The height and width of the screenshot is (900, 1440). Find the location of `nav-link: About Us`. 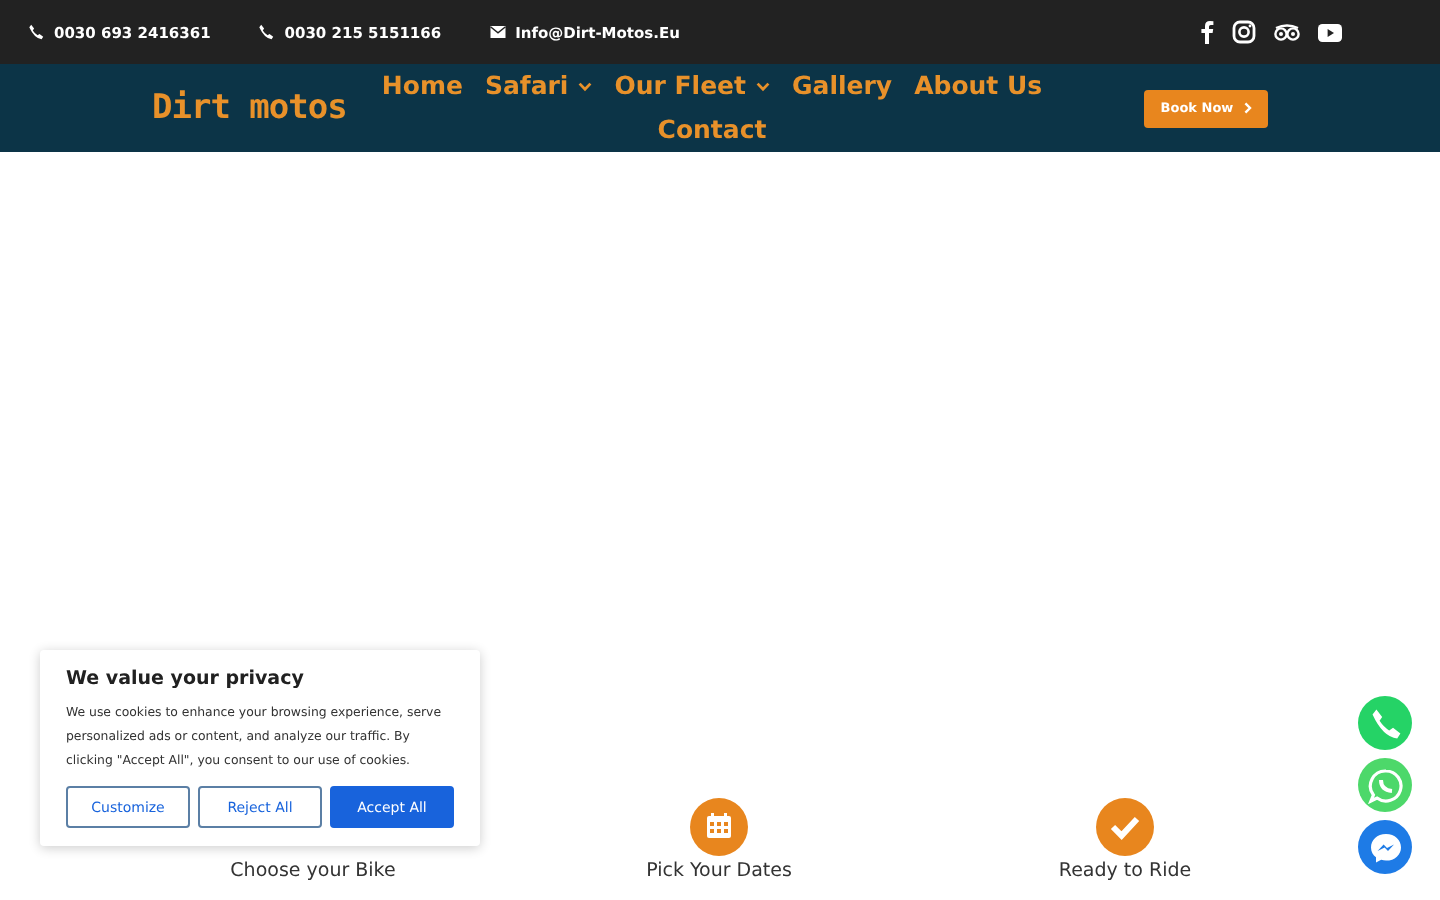

nav-link: About Us is located at coordinates (978, 86).